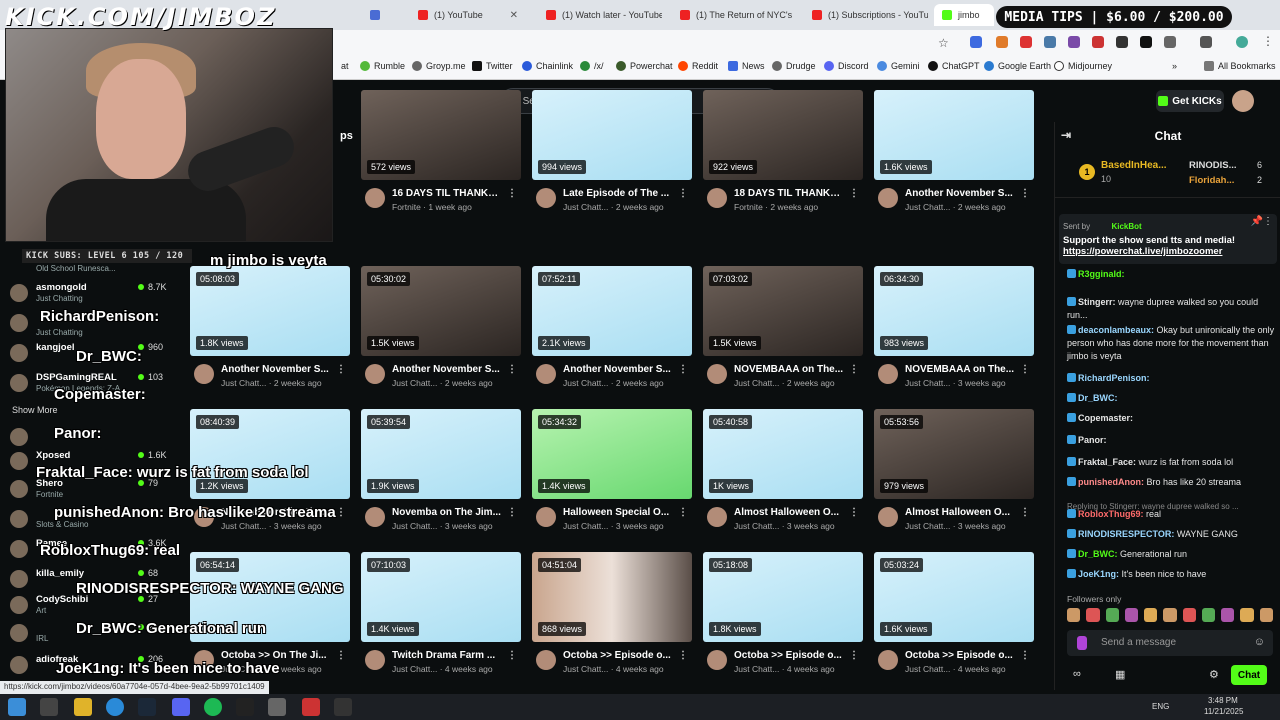 This screenshot has width=1280, height=720. Describe the element at coordinates (1098, 398) in the screenshot. I see `chat-username: Dr_BWC:` at that location.